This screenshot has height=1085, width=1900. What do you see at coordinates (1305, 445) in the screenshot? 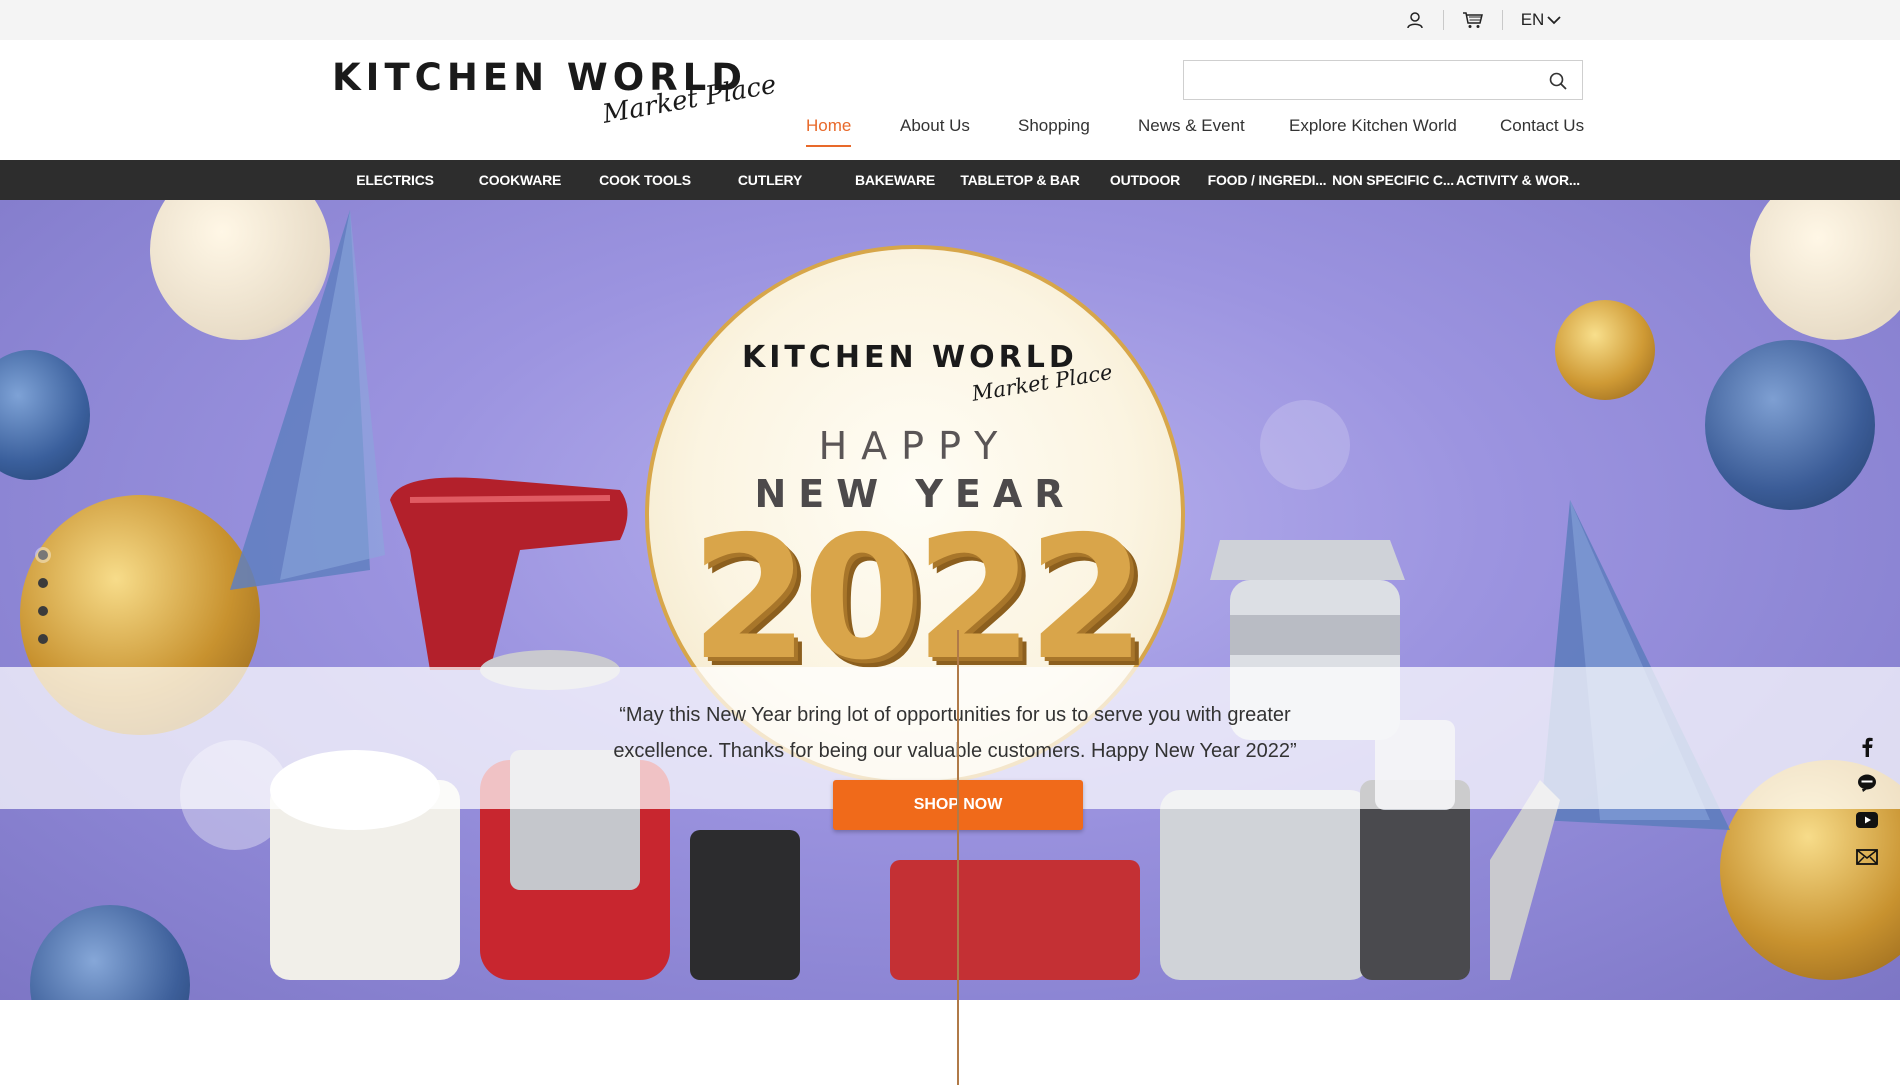
I see `bokeh-light` at bounding box center [1305, 445].